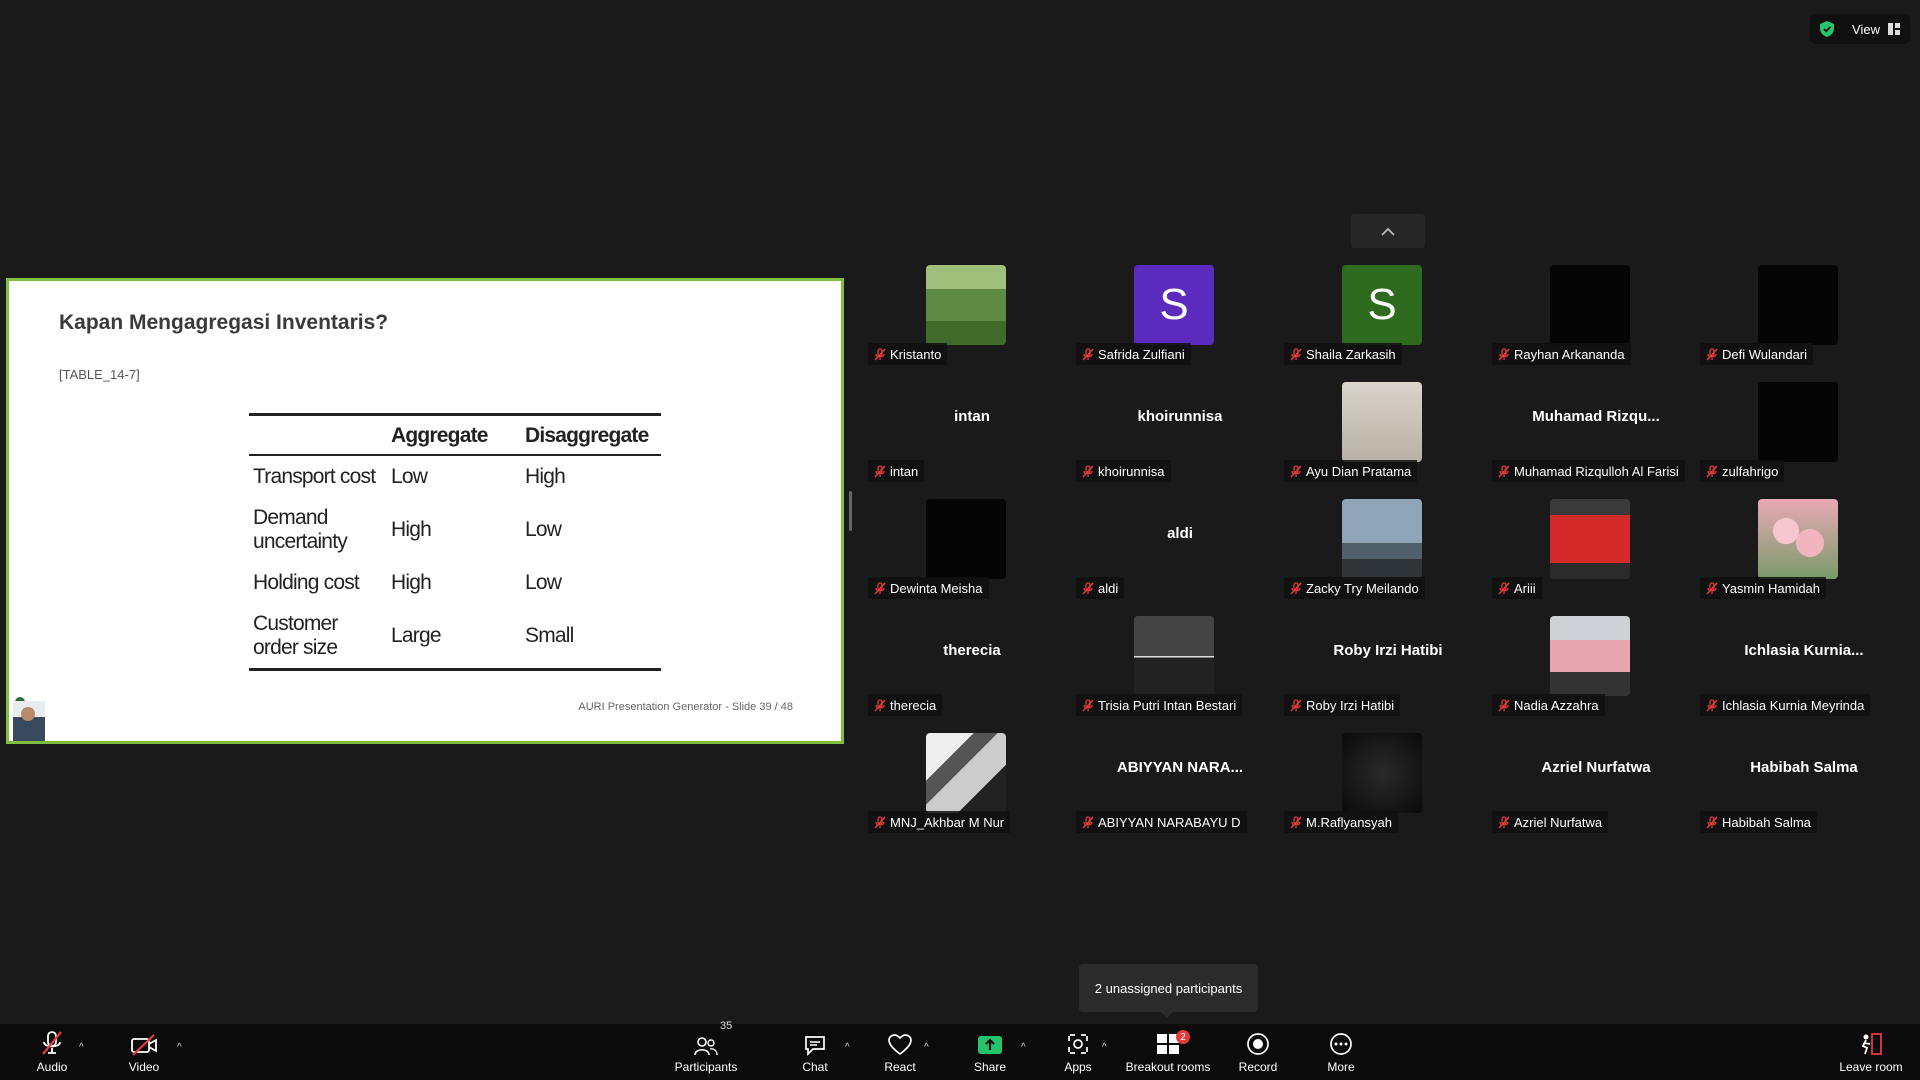 This screenshot has width=1920, height=1080. What do you see at coordinates (972, 440) in the screenshot?
I see `participant-tile: intan intan` at bounding box center [972, 440].